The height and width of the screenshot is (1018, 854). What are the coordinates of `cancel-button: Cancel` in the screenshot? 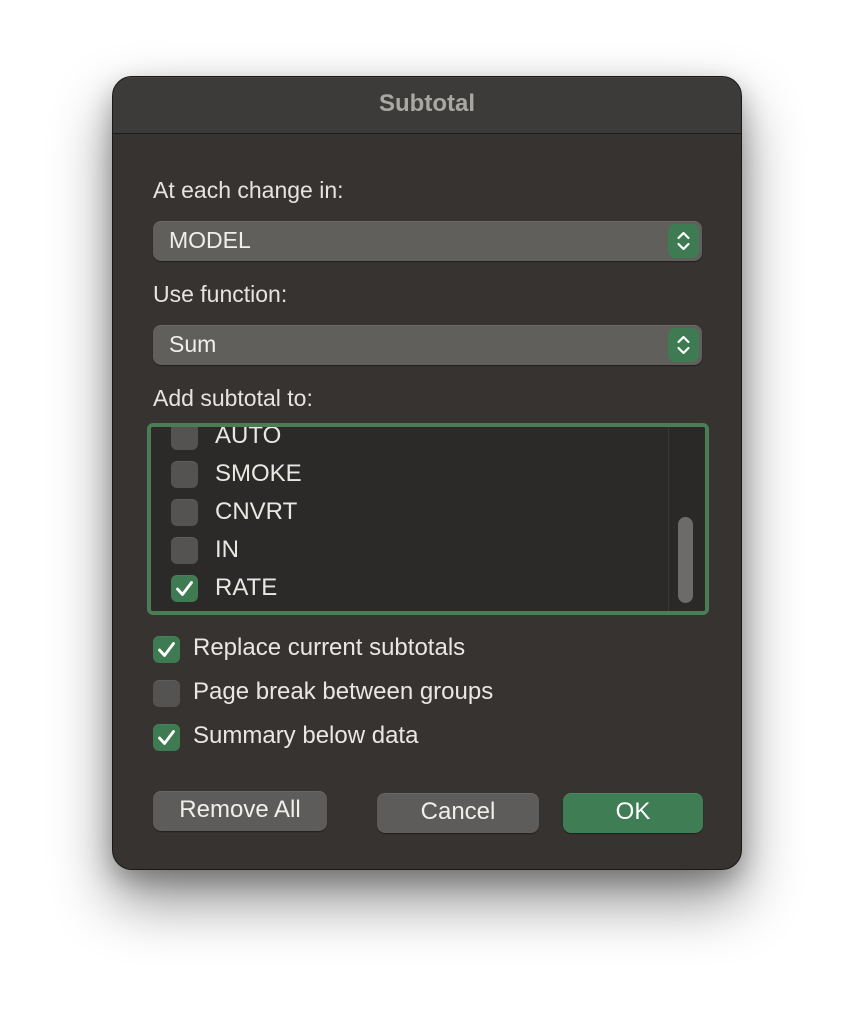 It's located at (458, 813).